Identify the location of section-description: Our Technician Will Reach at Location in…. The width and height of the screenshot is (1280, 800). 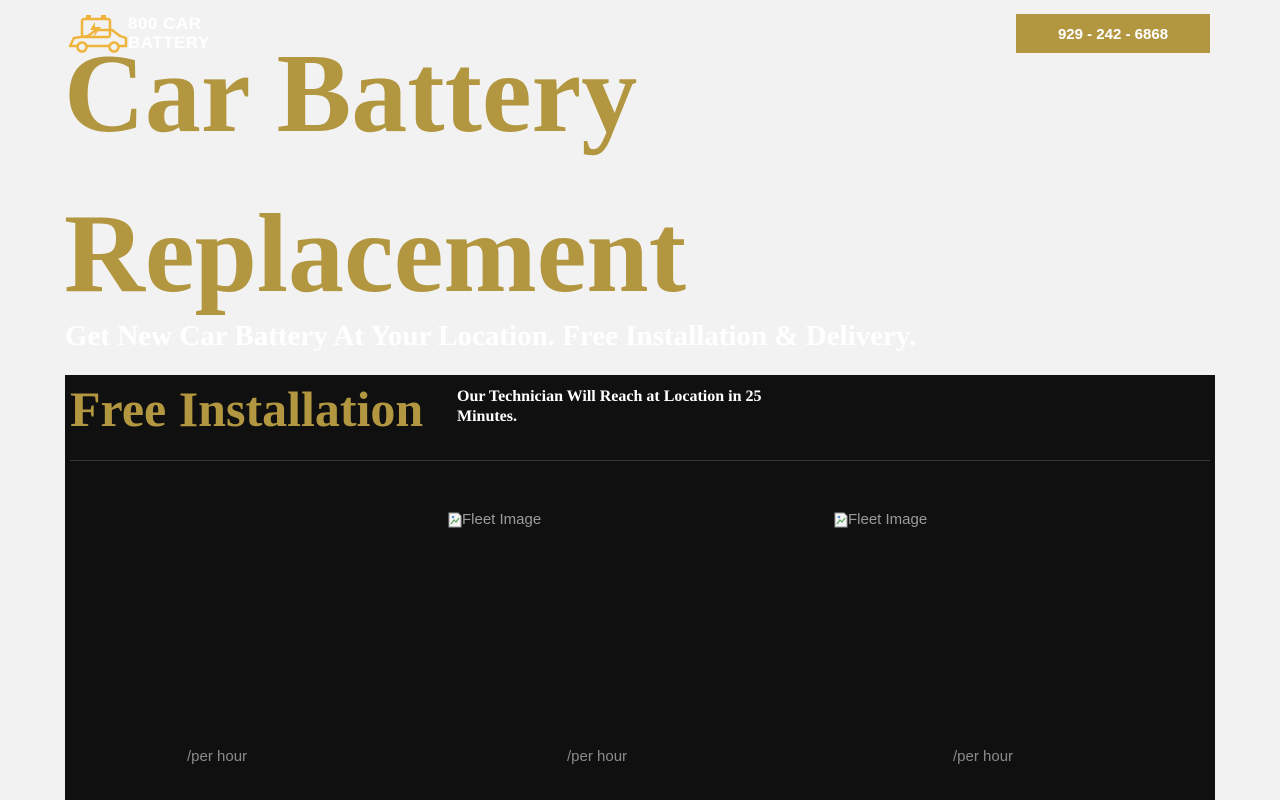
(609, 406).